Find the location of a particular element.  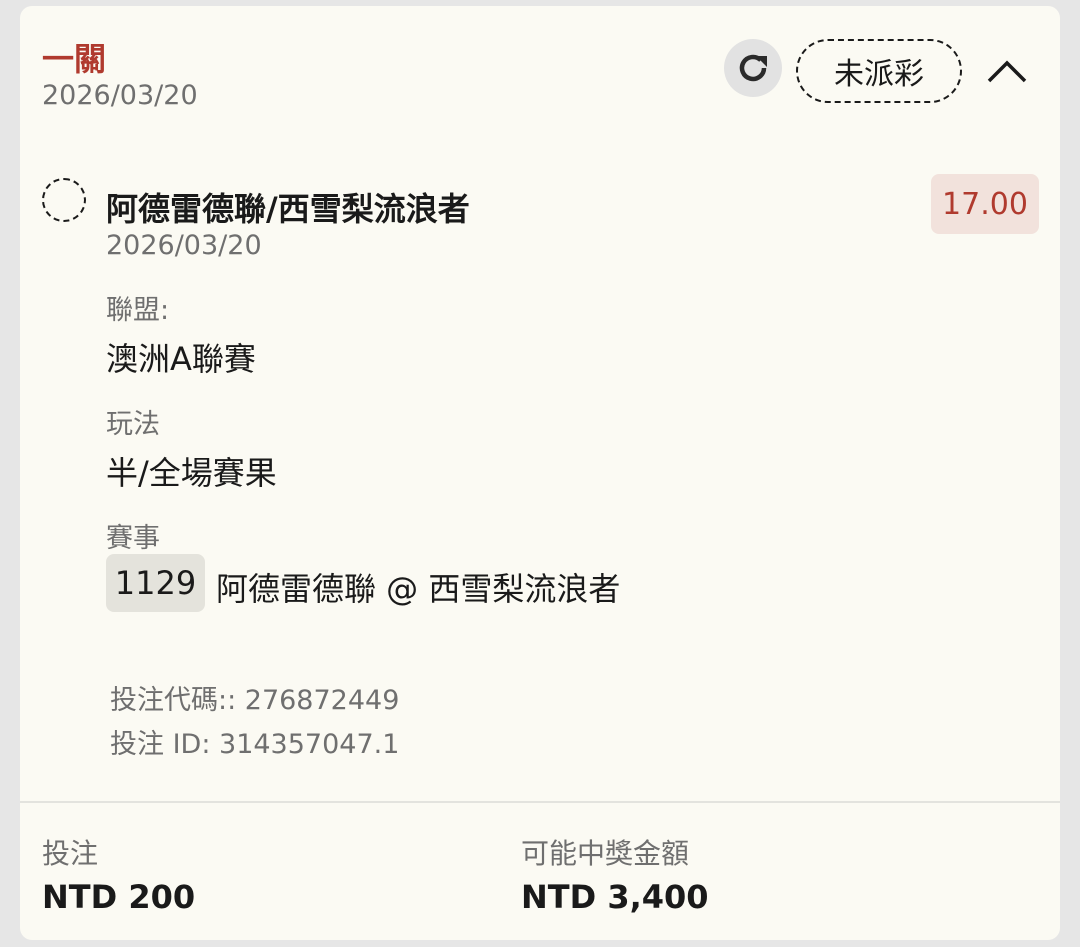

chevron-up-icon is located at coordinates (1007, 71).